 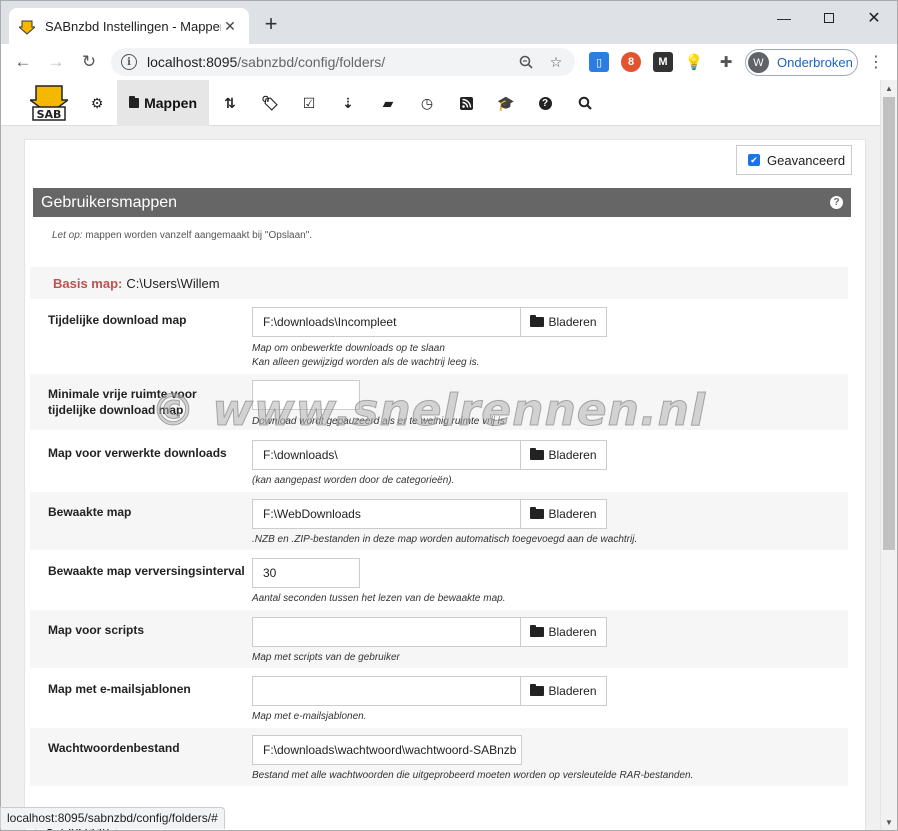 What do you see at coordinates (306, 573) in the screenshot?
I see `interval-input: 30` at bounding box center [306, 573].